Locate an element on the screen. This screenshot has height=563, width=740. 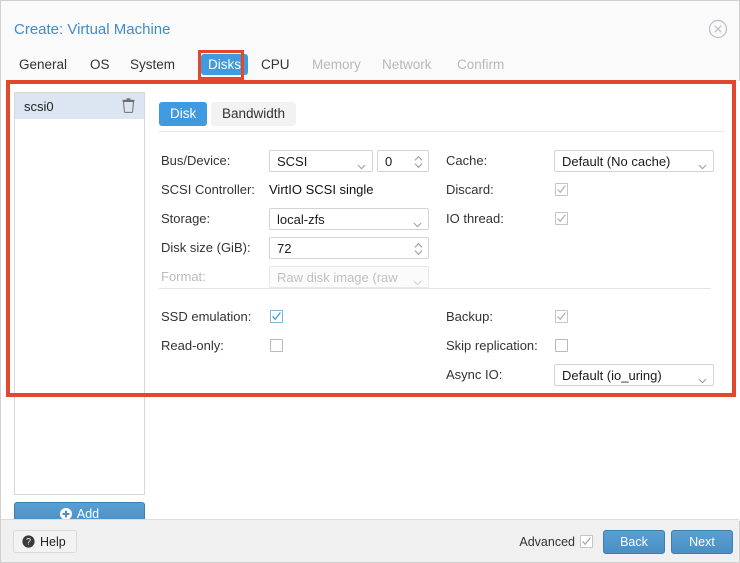
dialog-footer: ? Help Advanced Back Next is located at coordinates (370, 540).